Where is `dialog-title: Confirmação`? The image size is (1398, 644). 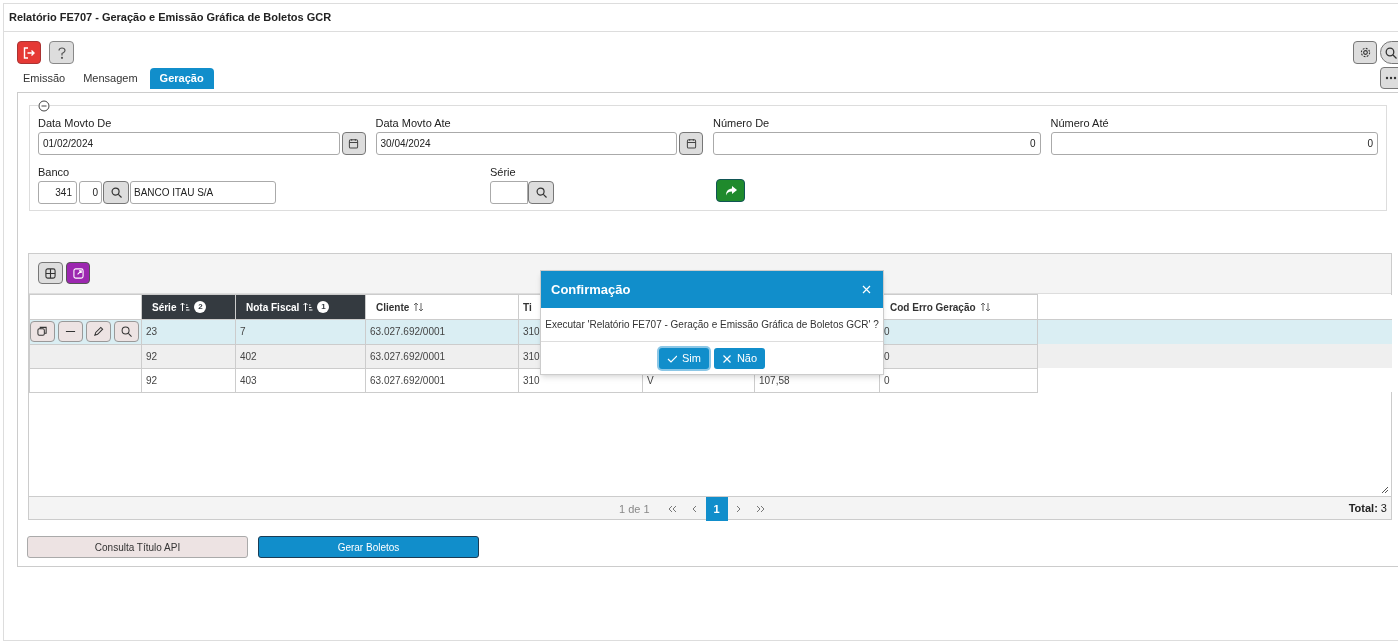
dialog-title: Confirmação is located at coordinates (591, 289).